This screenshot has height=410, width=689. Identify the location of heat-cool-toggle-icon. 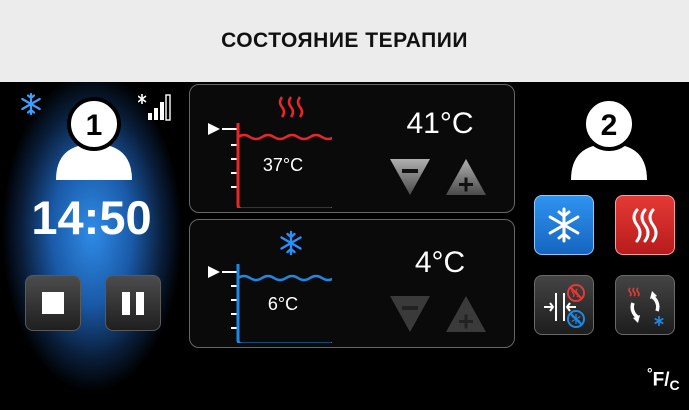
(564, 306).